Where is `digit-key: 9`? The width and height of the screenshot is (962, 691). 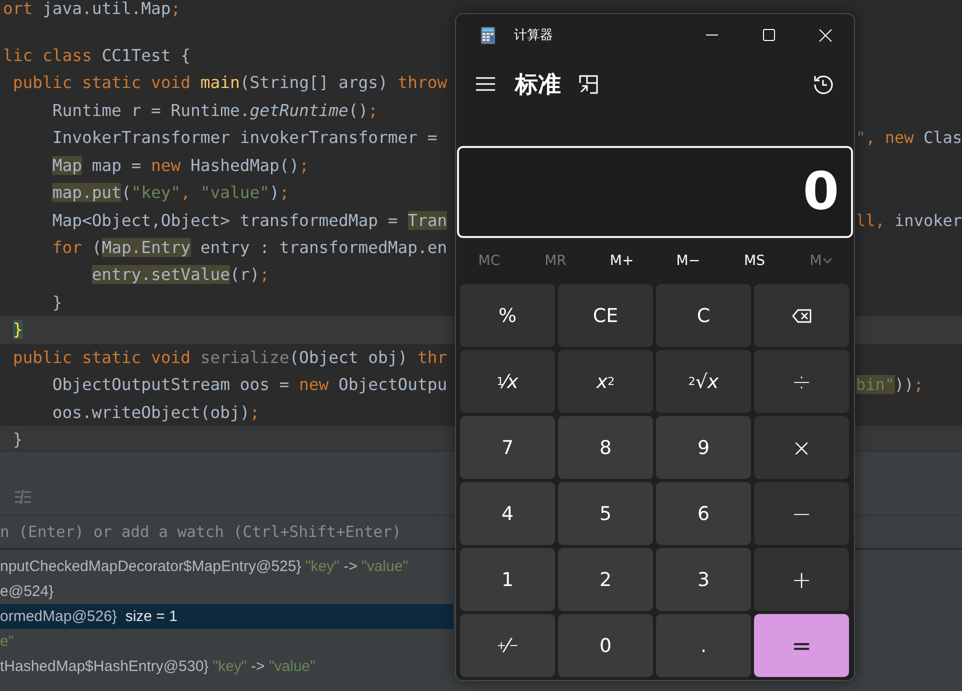 digit-key: 9 is located at coordinates (703, 447).